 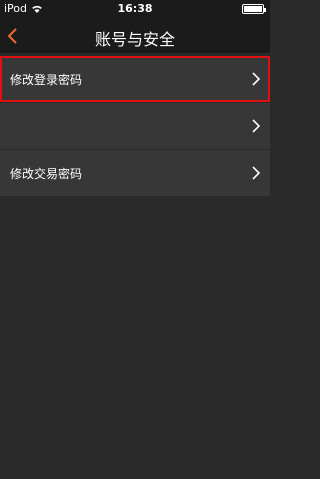 I want to click on page-title: 账号与安全, so click(x=134, y=39).